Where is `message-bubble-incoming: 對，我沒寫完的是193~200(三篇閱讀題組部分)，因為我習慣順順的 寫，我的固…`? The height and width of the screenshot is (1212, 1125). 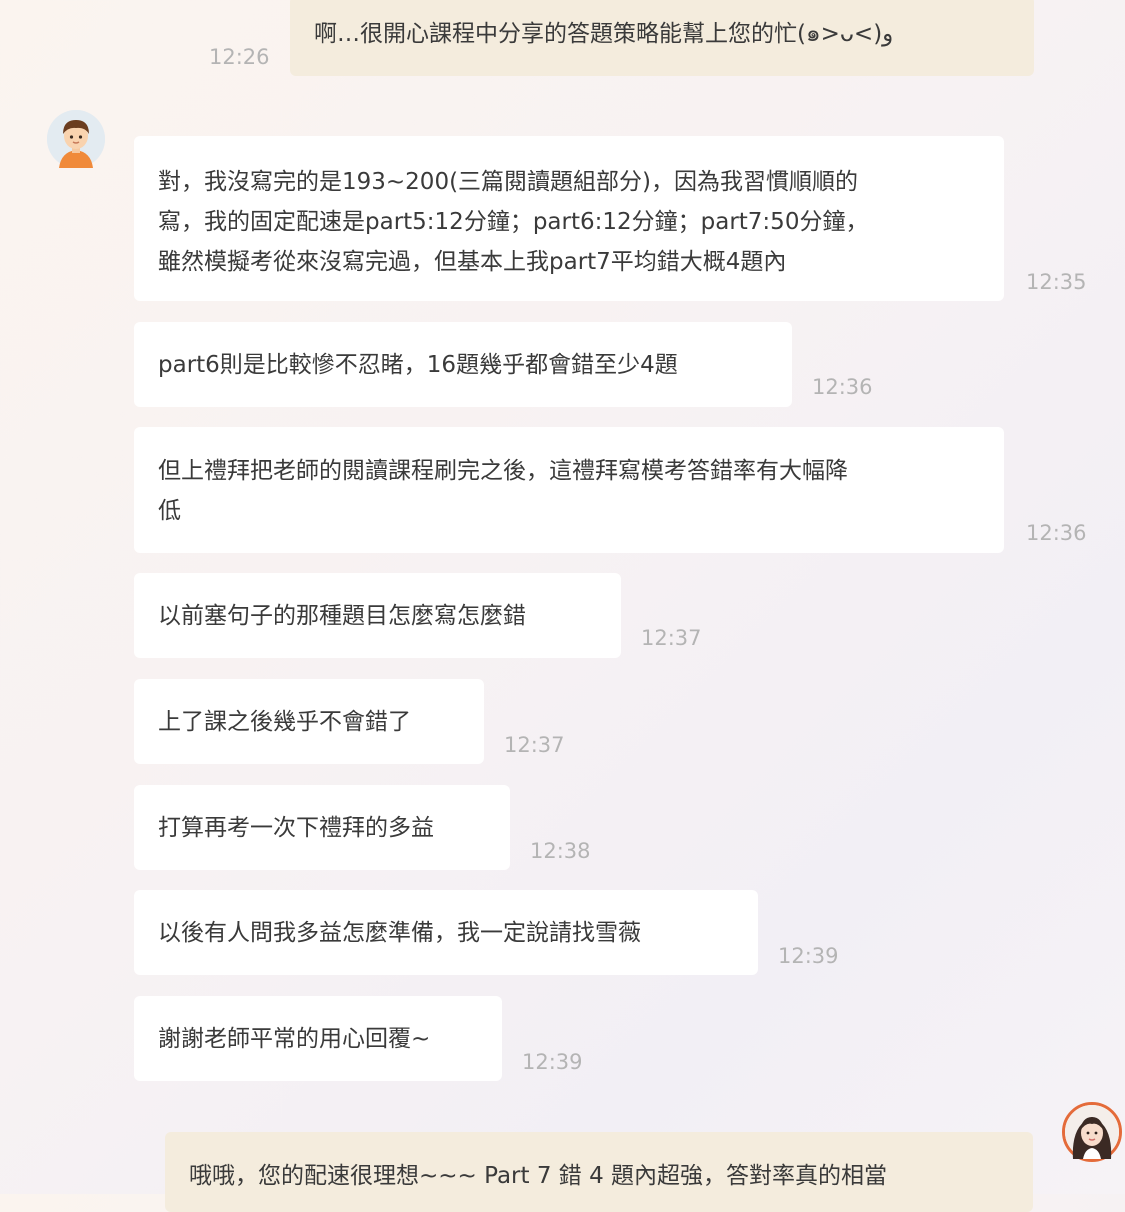 message-bubble-incoming: 對，我沒寫完的是193~200(三篇閱讀題組部分)，因為我習慣順順的 寫，我的固… is located at coordinates (569, 218).